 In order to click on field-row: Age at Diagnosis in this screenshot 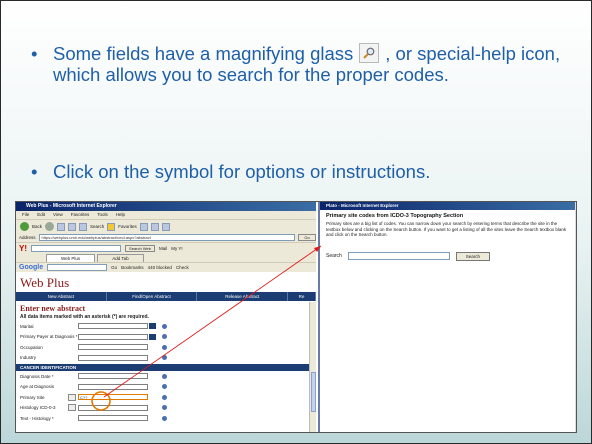, I will do `click(166, 387)`.